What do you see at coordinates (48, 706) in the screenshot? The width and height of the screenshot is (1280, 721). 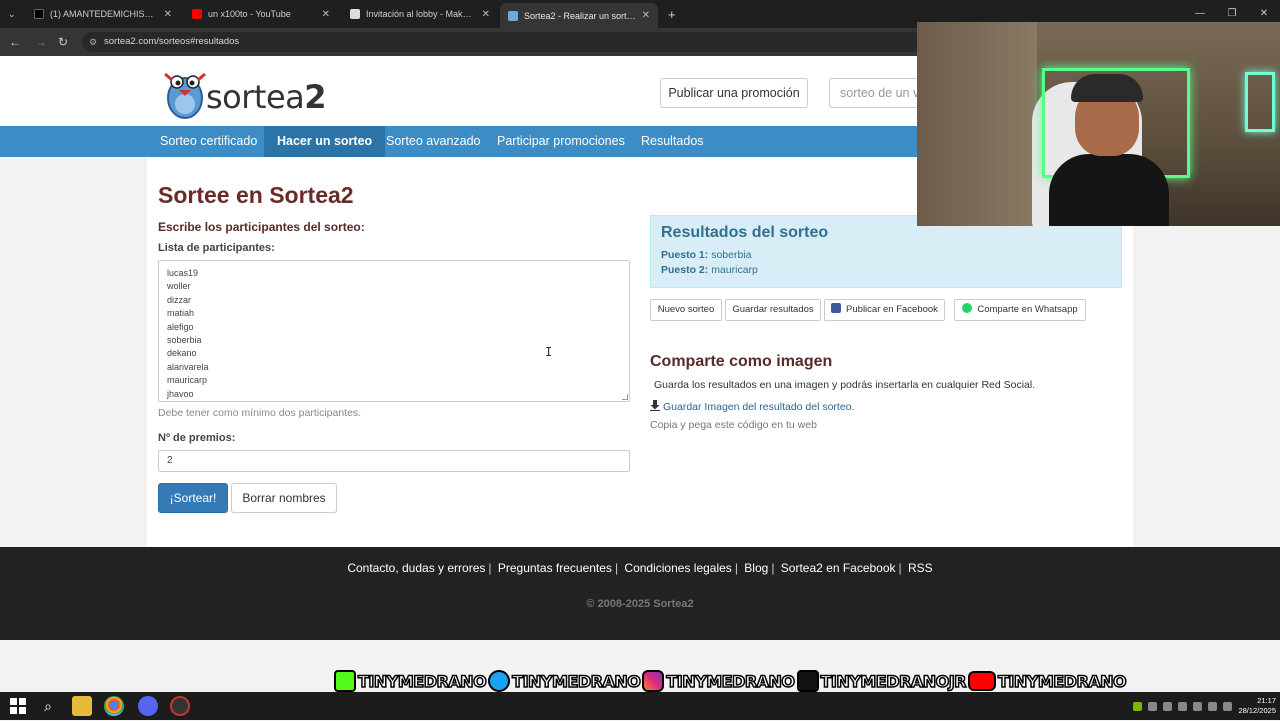 I see `search-icon: ⌕` at bounding box center [48, 706].